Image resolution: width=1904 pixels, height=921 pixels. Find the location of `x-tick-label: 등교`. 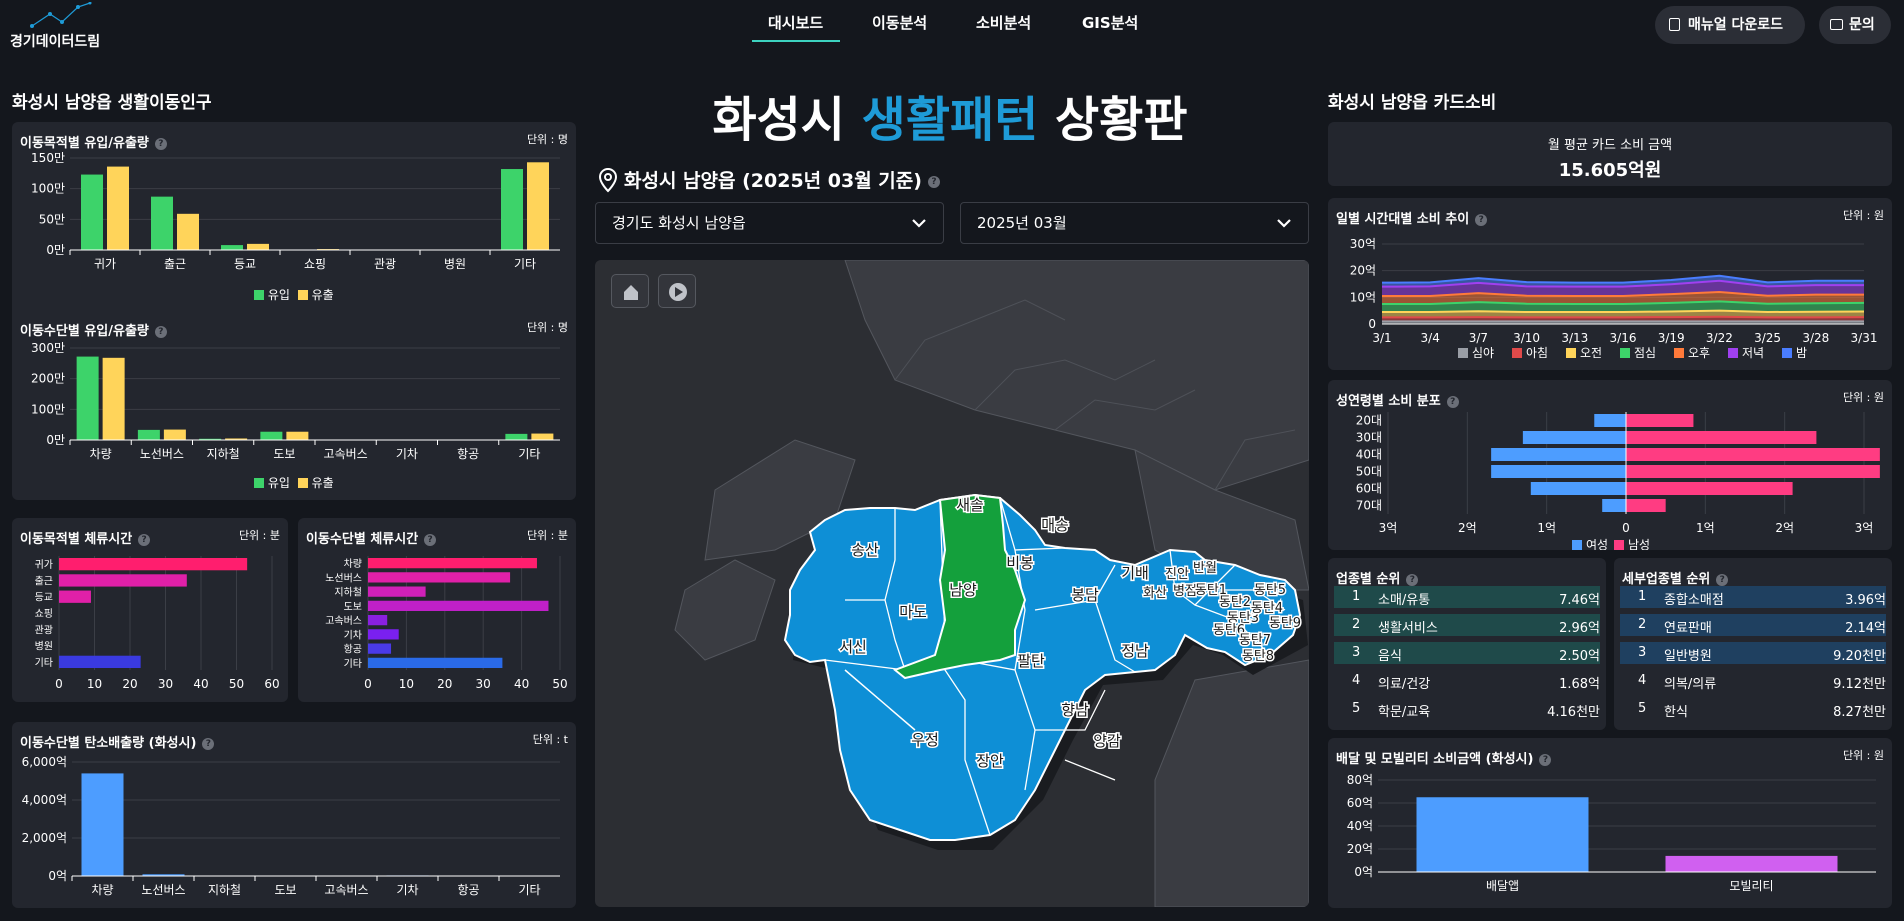

x-tick-label: 등교 is located at coordinates (245, 264).